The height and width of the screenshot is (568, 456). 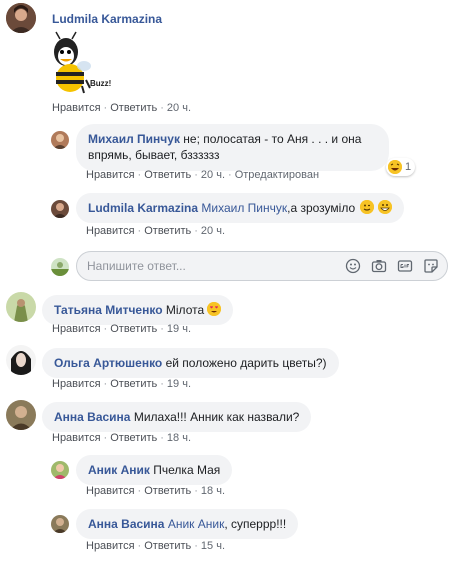 I want to click on current-user-avatar, so click(x=60, y=267).